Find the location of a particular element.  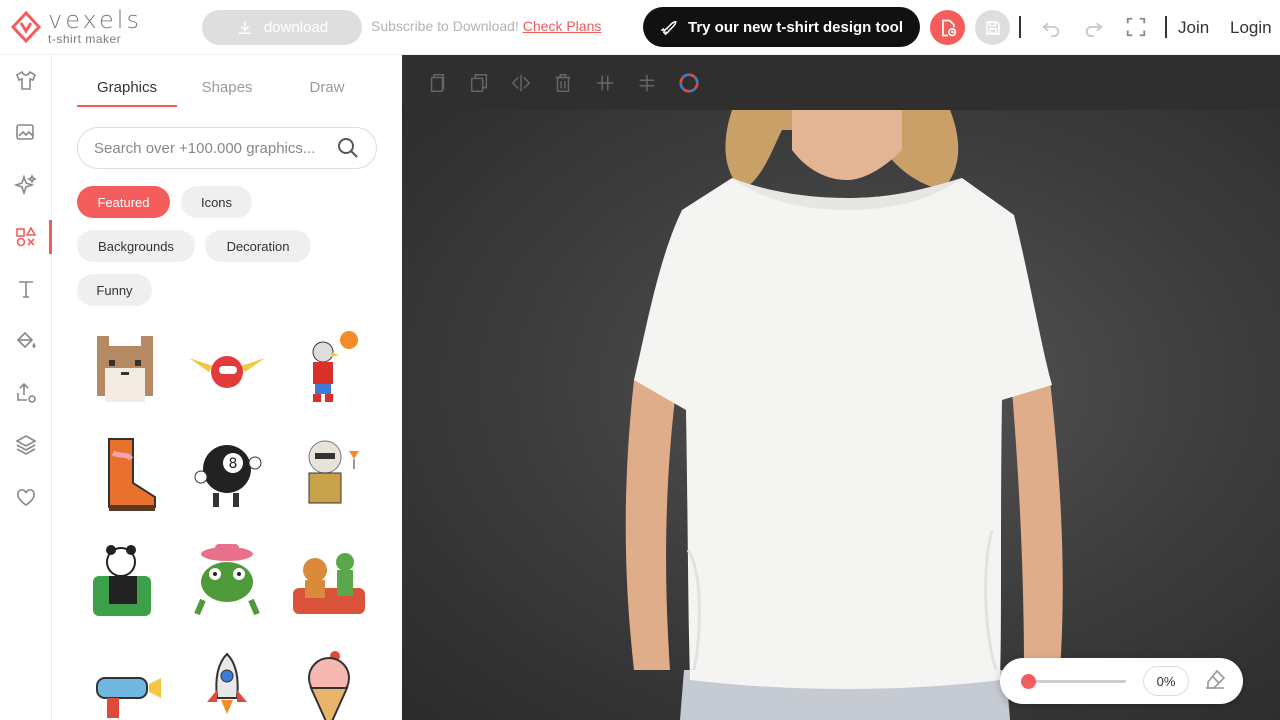

rail-item-layers is located at coordinates (26, 445).